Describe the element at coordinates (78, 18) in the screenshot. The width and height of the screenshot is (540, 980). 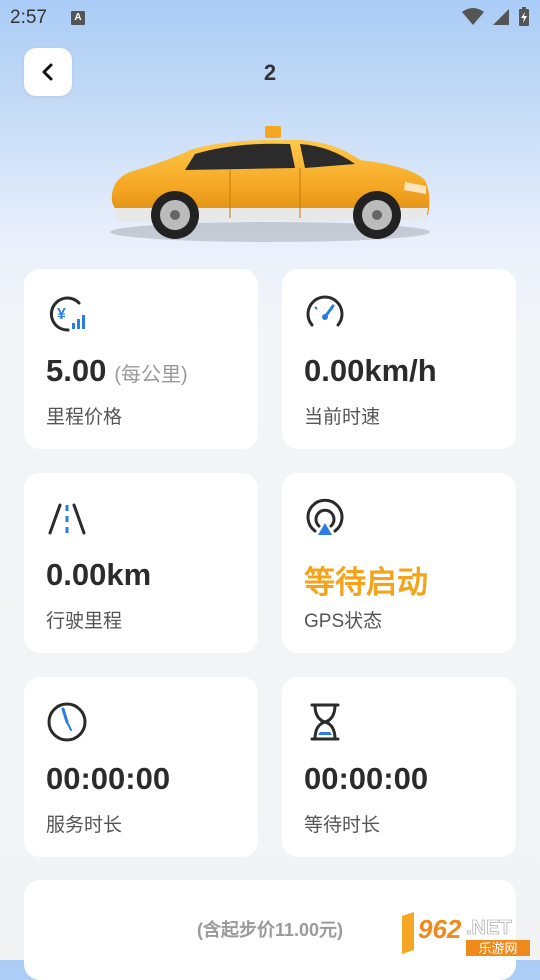
I see `notification-icon: A` at that location.